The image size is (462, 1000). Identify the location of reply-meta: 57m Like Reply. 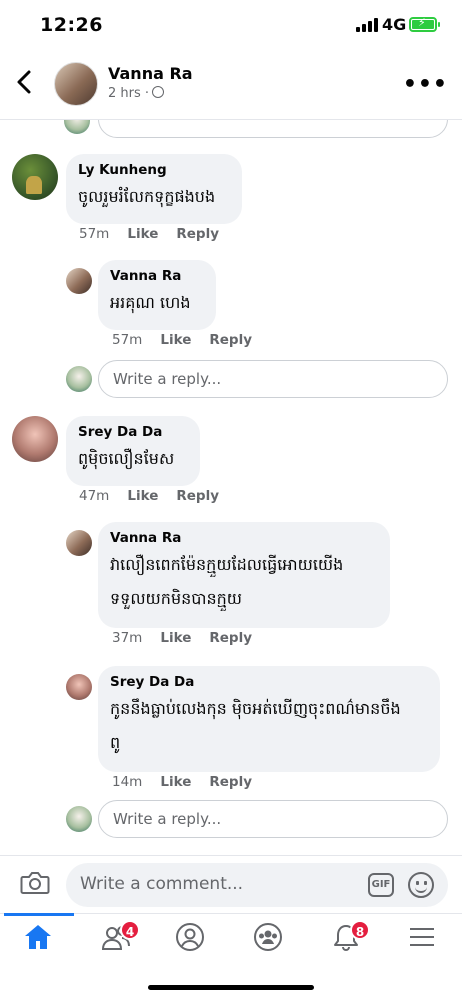
(182, 340).